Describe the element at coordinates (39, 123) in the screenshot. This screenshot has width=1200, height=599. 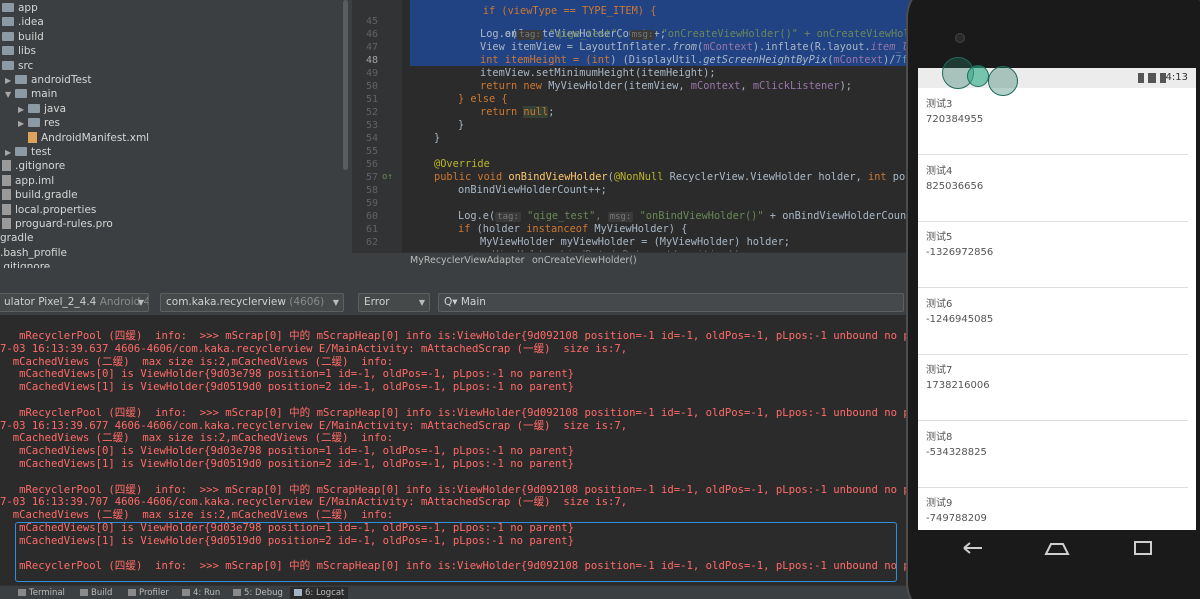
I see `tree-item: ▶ res` at that location.